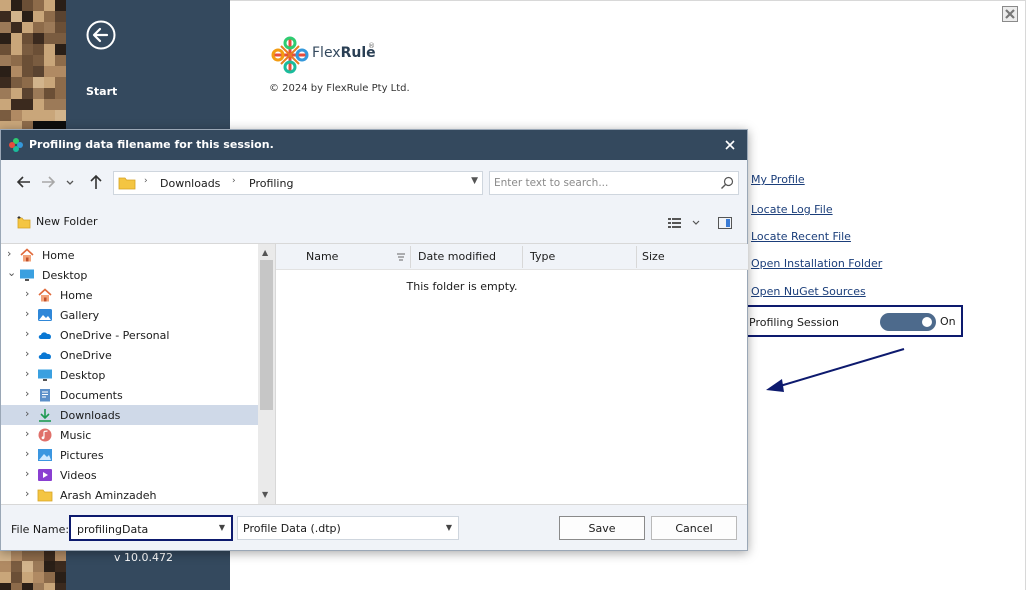 Image resolution: width=1026 pixels, height=590 pixels. I want to click on folder-icon, so click(127, 183).